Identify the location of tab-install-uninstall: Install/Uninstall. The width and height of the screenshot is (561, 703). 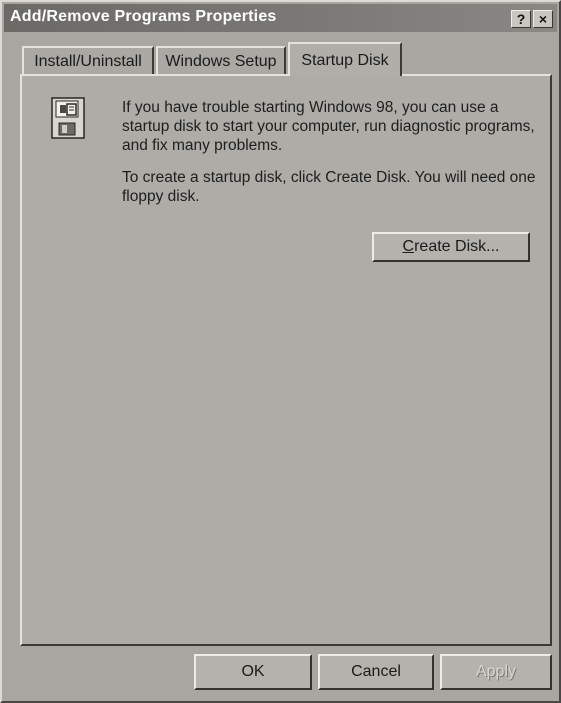
(88, 60).